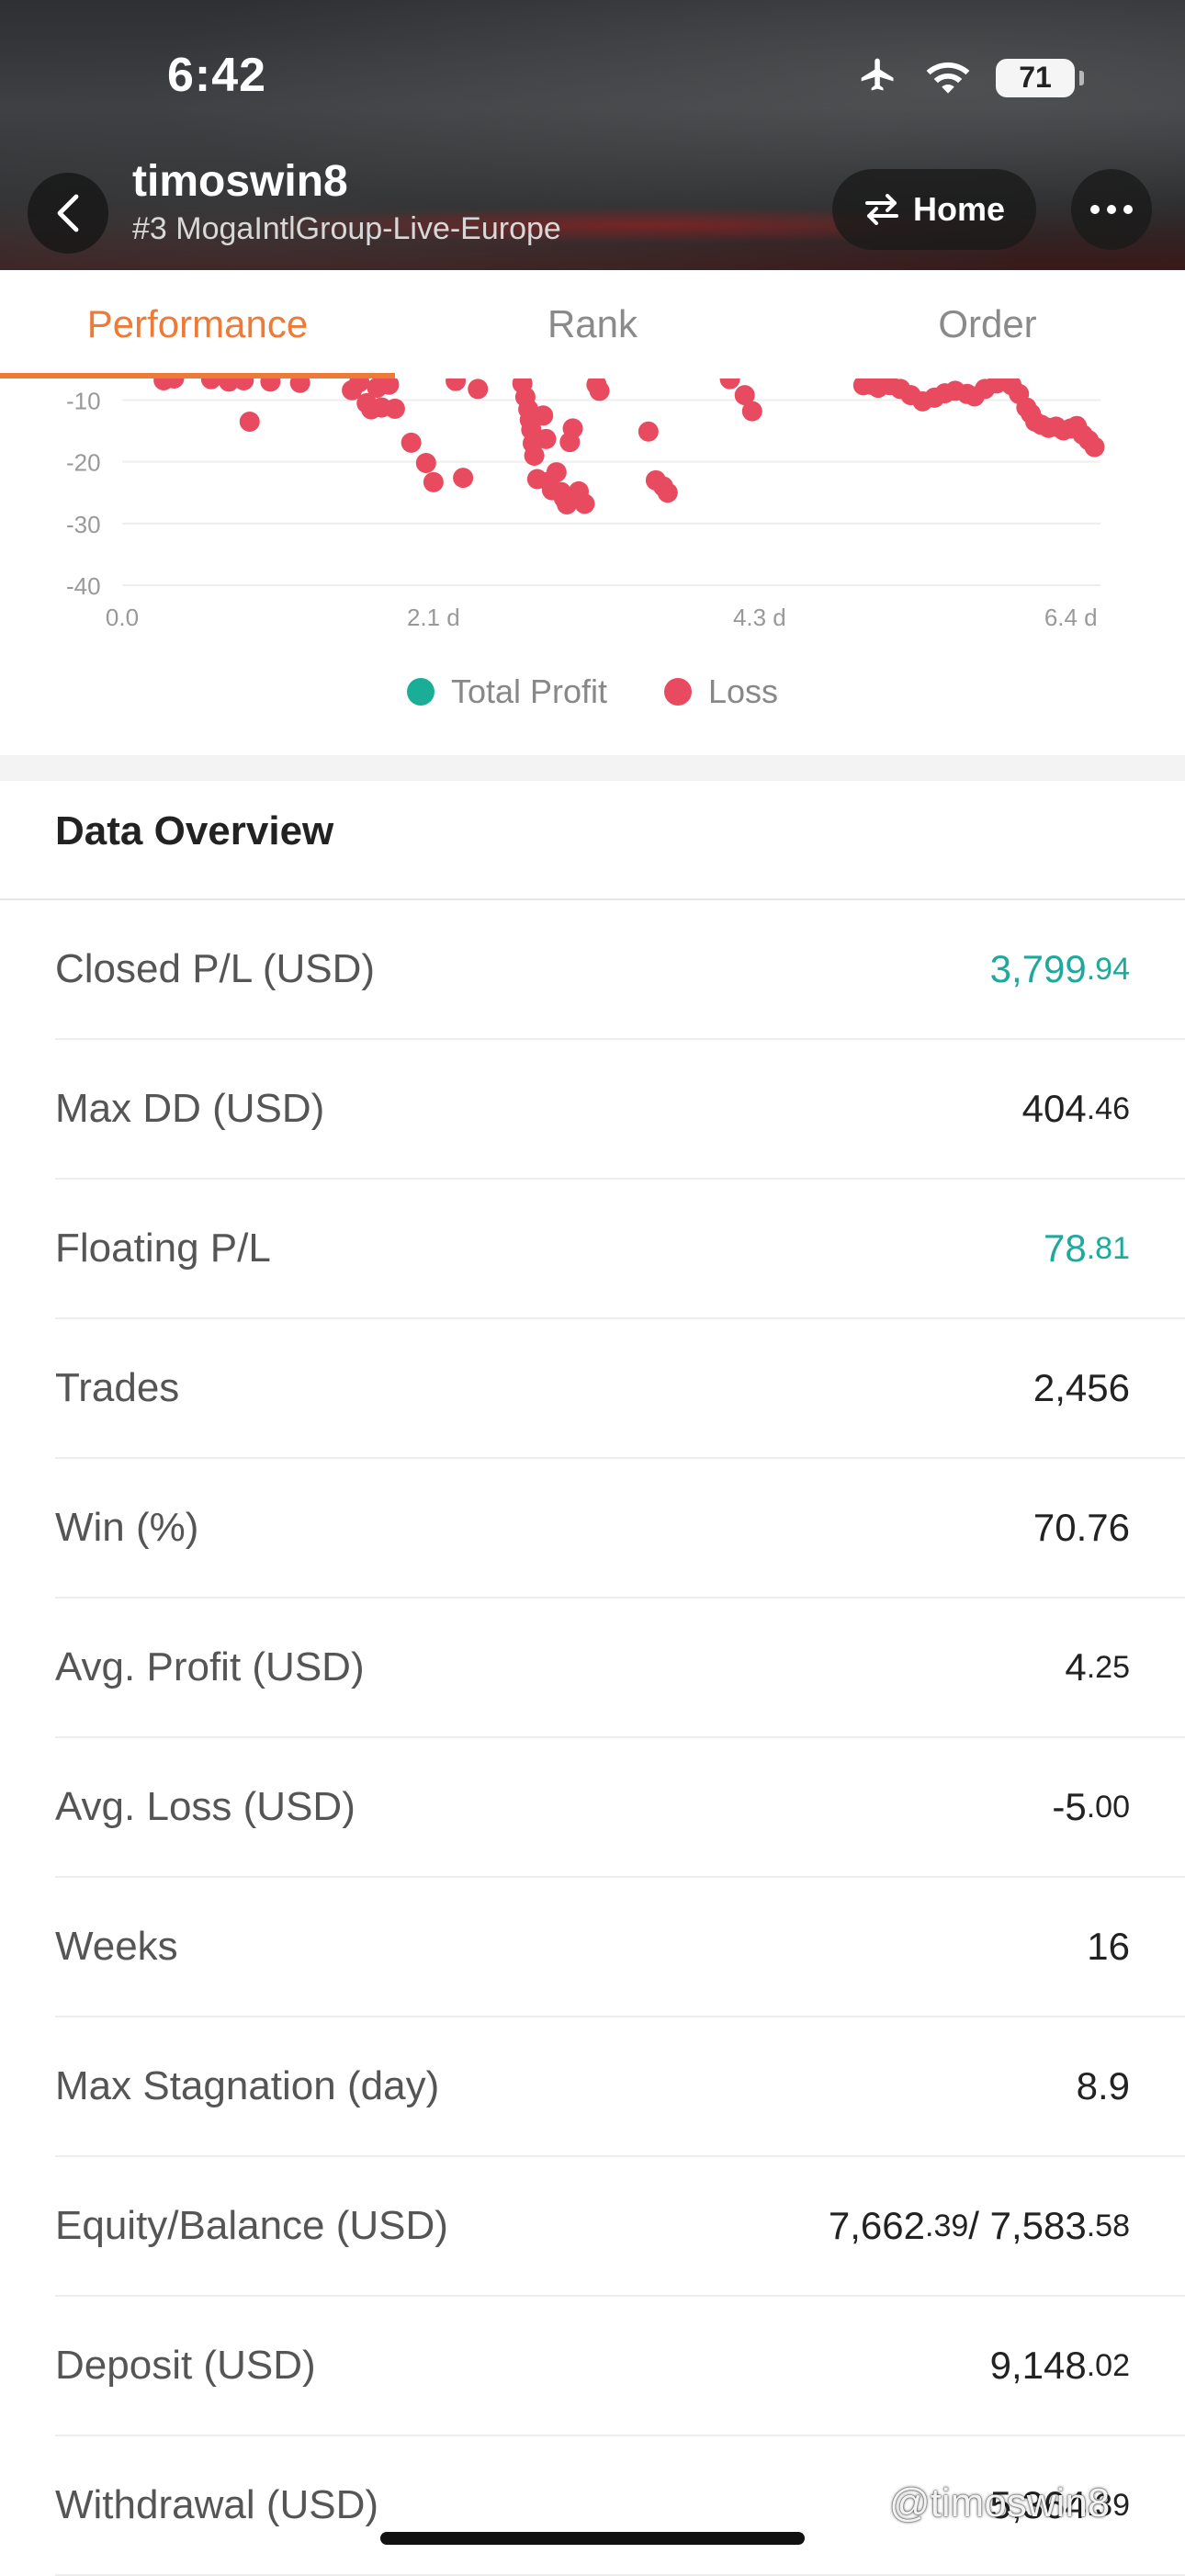  I want to click on tab-bar: Performance Rank Order, so click(592, 325).